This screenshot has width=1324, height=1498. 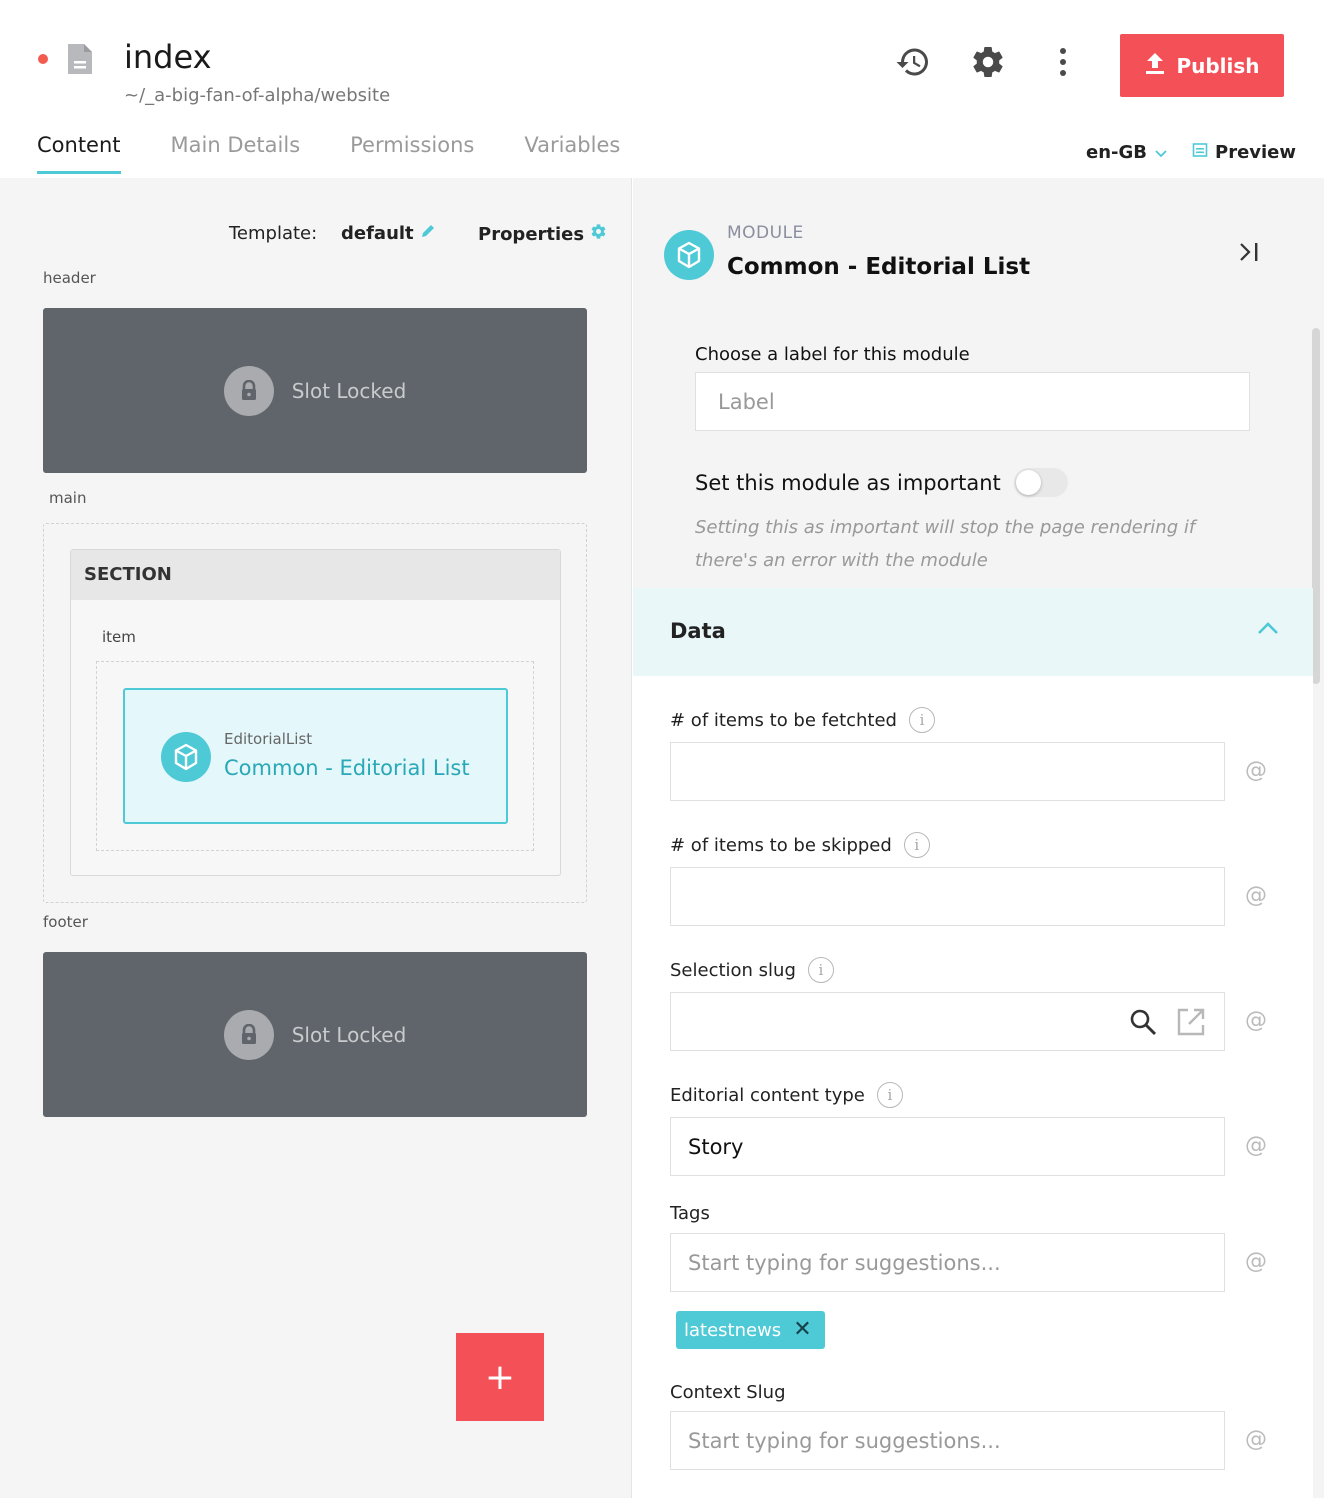 I want to click on module-title: Common - Editorial List, so click(x=879, y=267).